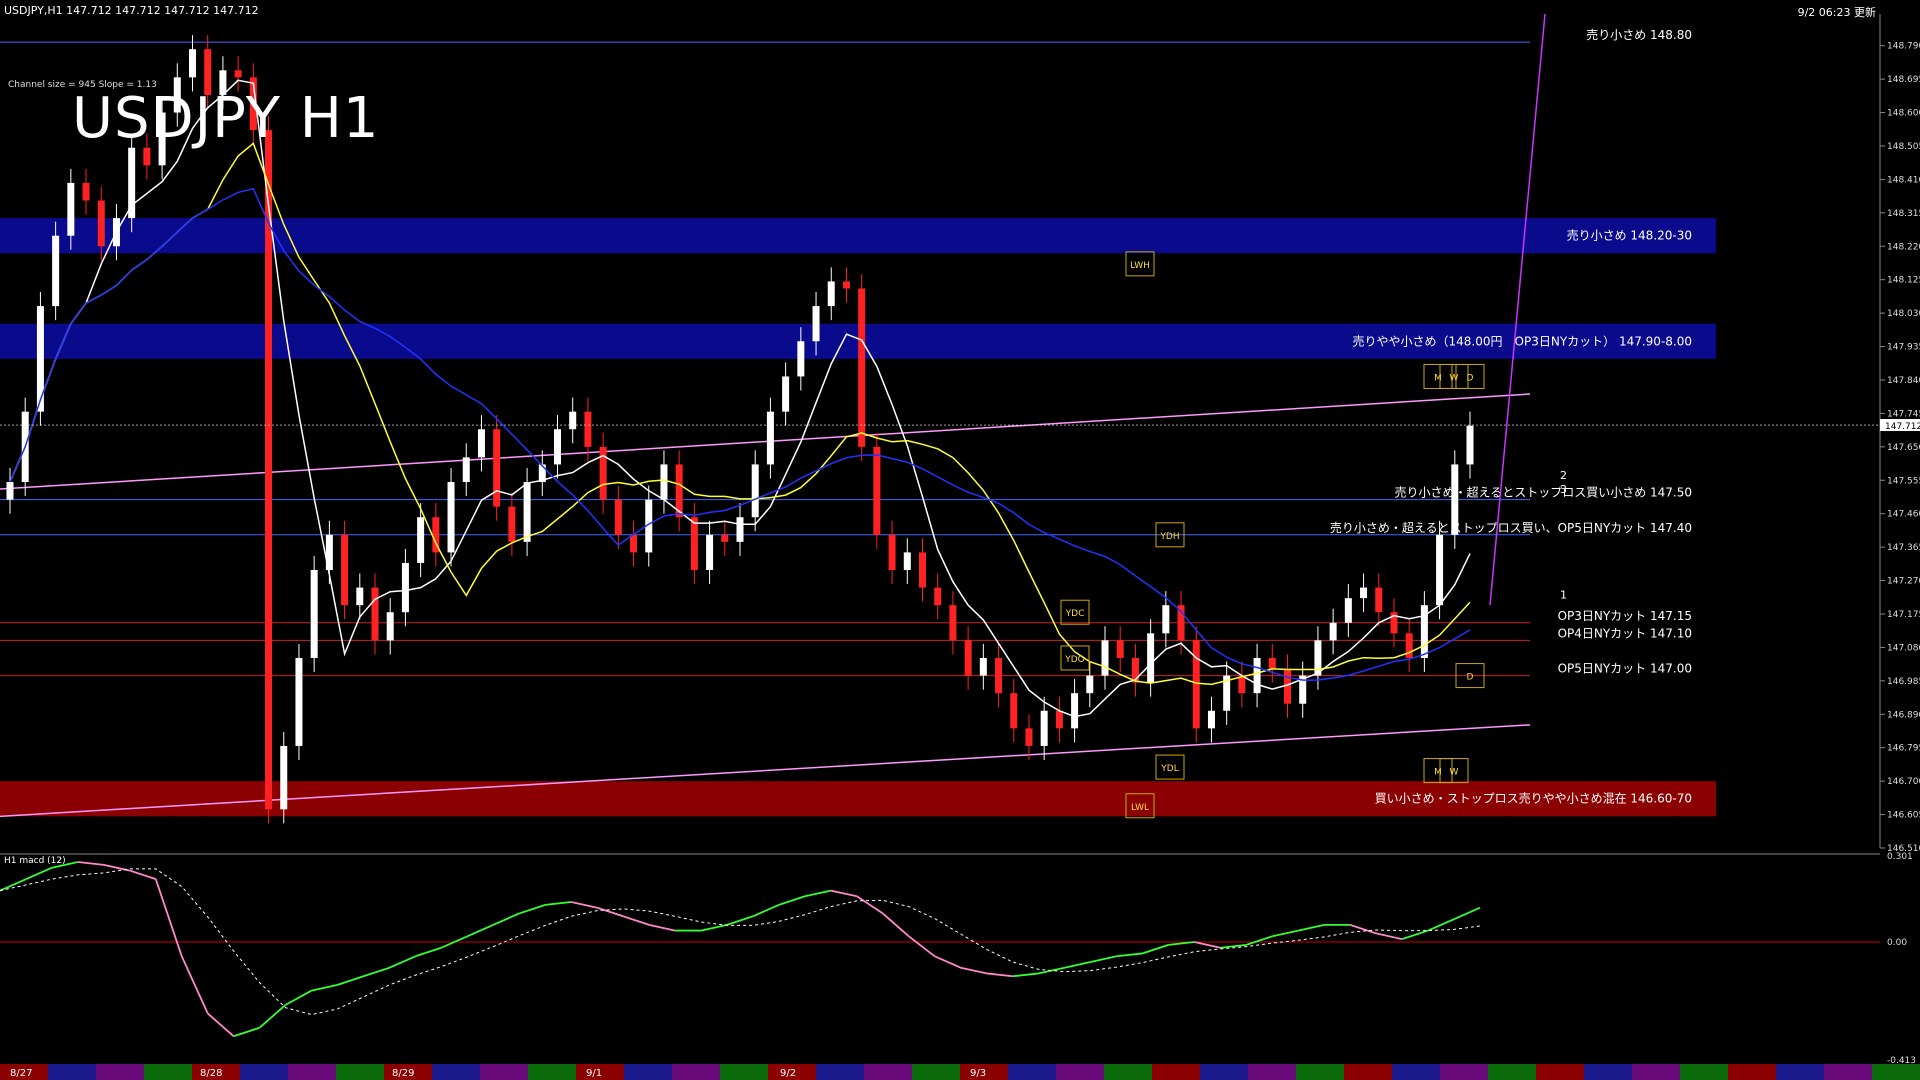  I want to click on subwindow-label: H1 macd (12), so click(35, 861).